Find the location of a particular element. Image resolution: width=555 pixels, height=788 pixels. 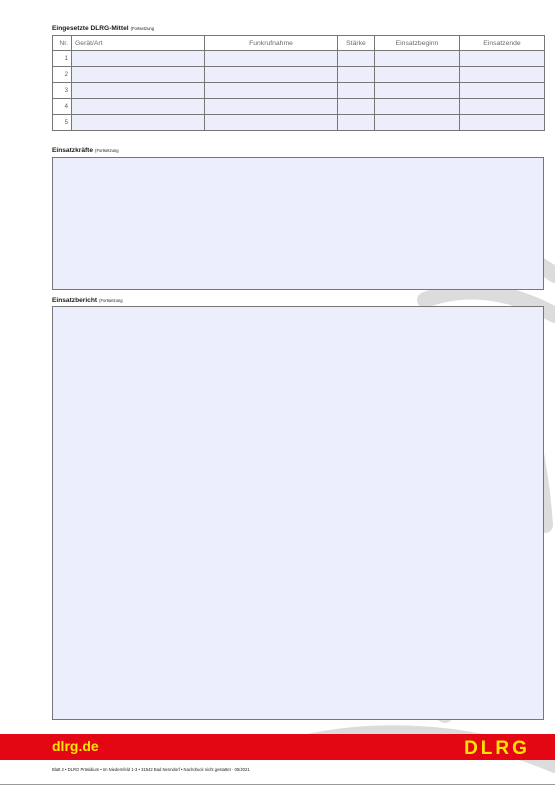

bericht-section-title: Einsatzbericht (Fortsetzung is located at coordinates (87, 300).